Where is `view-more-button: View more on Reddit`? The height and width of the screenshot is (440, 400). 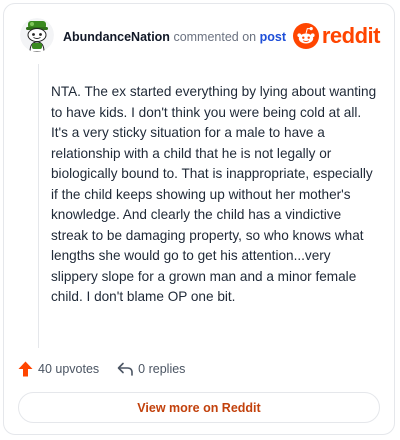 view-more-button: View more on Reddit is located at coordinates (199, 407).